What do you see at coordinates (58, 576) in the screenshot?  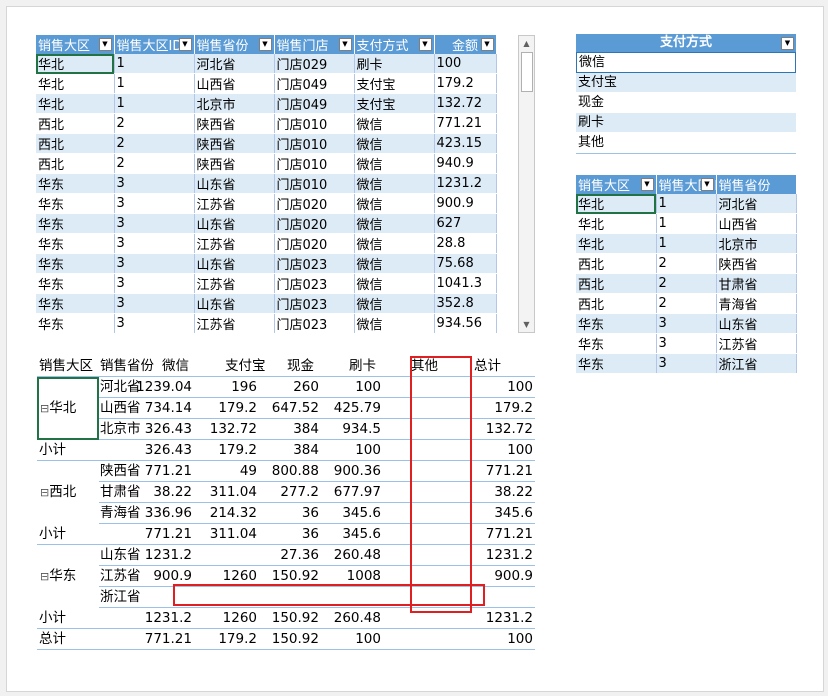 I see `pivot-region-label: ⊟华东` at bounding box center [58, 576].